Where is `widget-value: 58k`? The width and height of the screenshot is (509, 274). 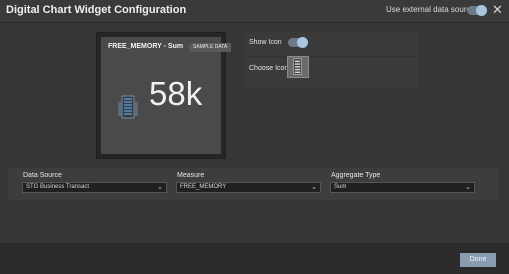
widget-value: 58k is located at coordinates (176, 93).